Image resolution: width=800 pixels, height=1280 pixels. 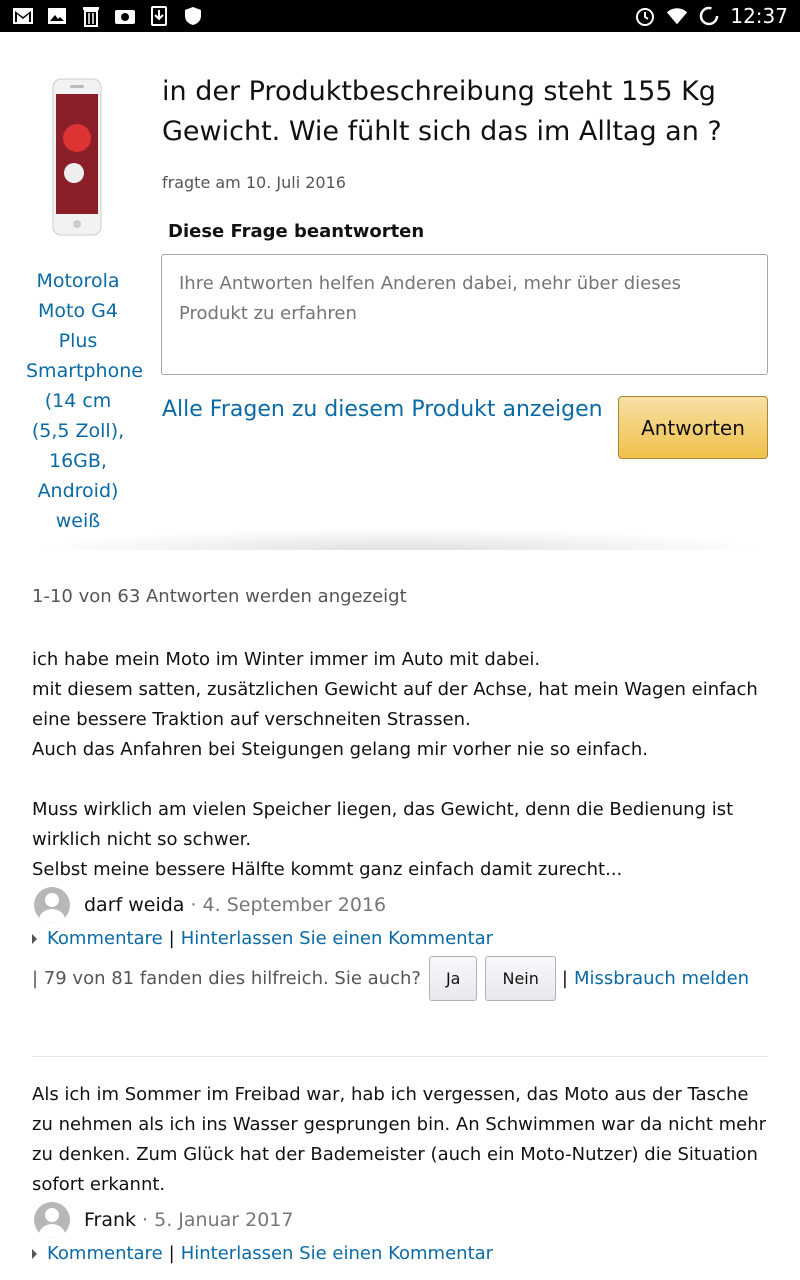 What do you see at coordinates (693, 427) in the screenshot?
I see `submit-answer-button: Antworten` at bounding box center [693, 427].